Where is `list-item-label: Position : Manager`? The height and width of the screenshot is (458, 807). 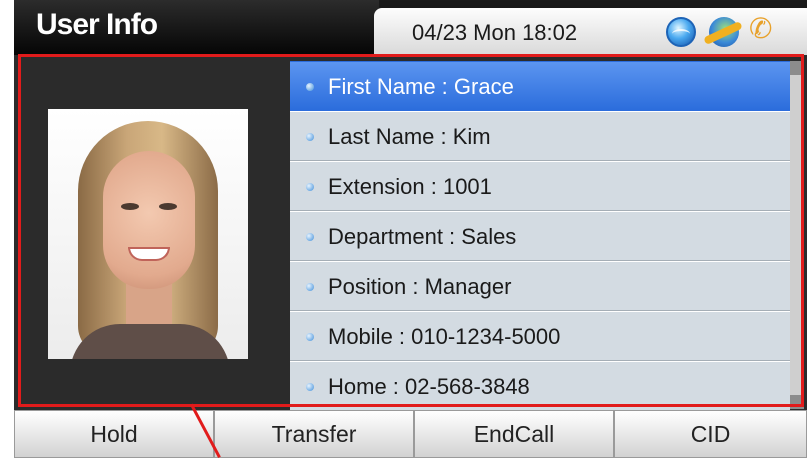
list-item-label: Position : Manager is located at coordinates (420, 286).